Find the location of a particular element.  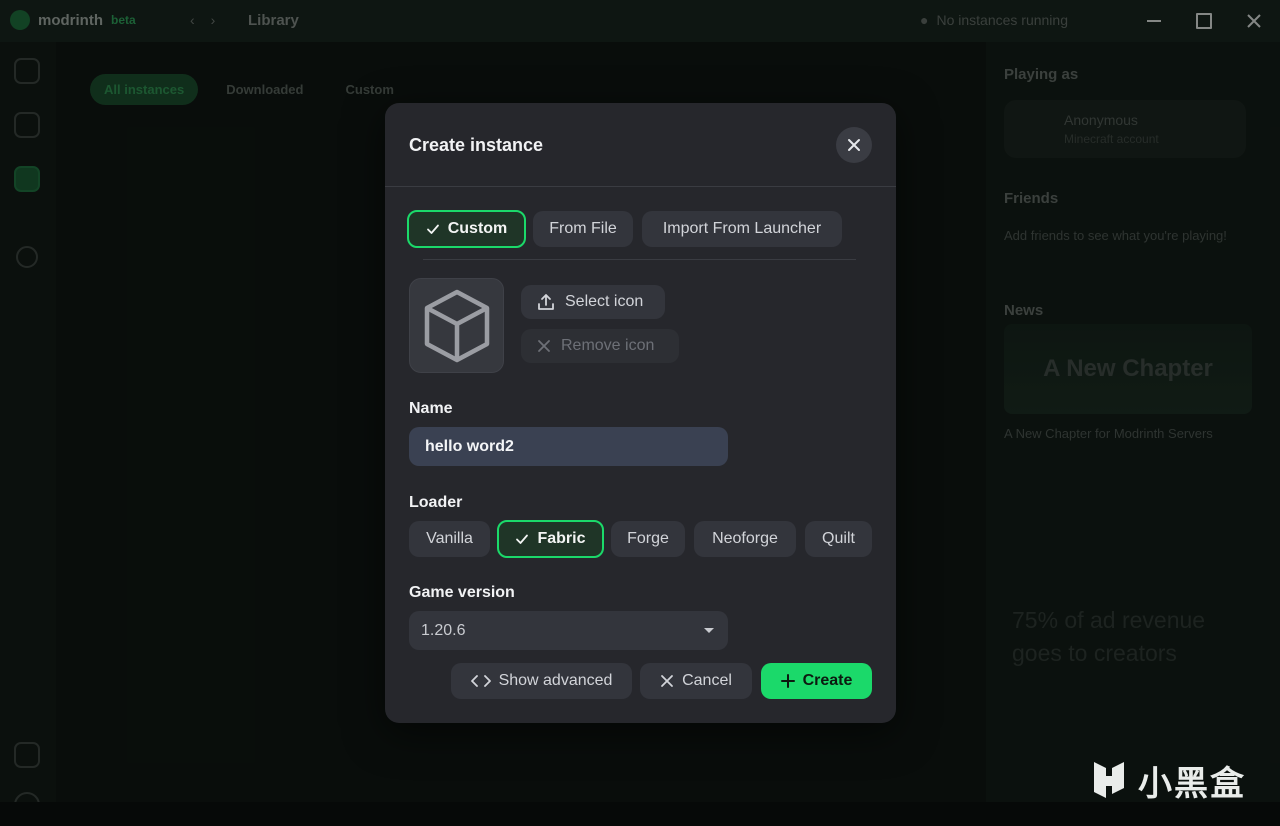

tab-custom-label: Custom is located at coordinates (477, 228).